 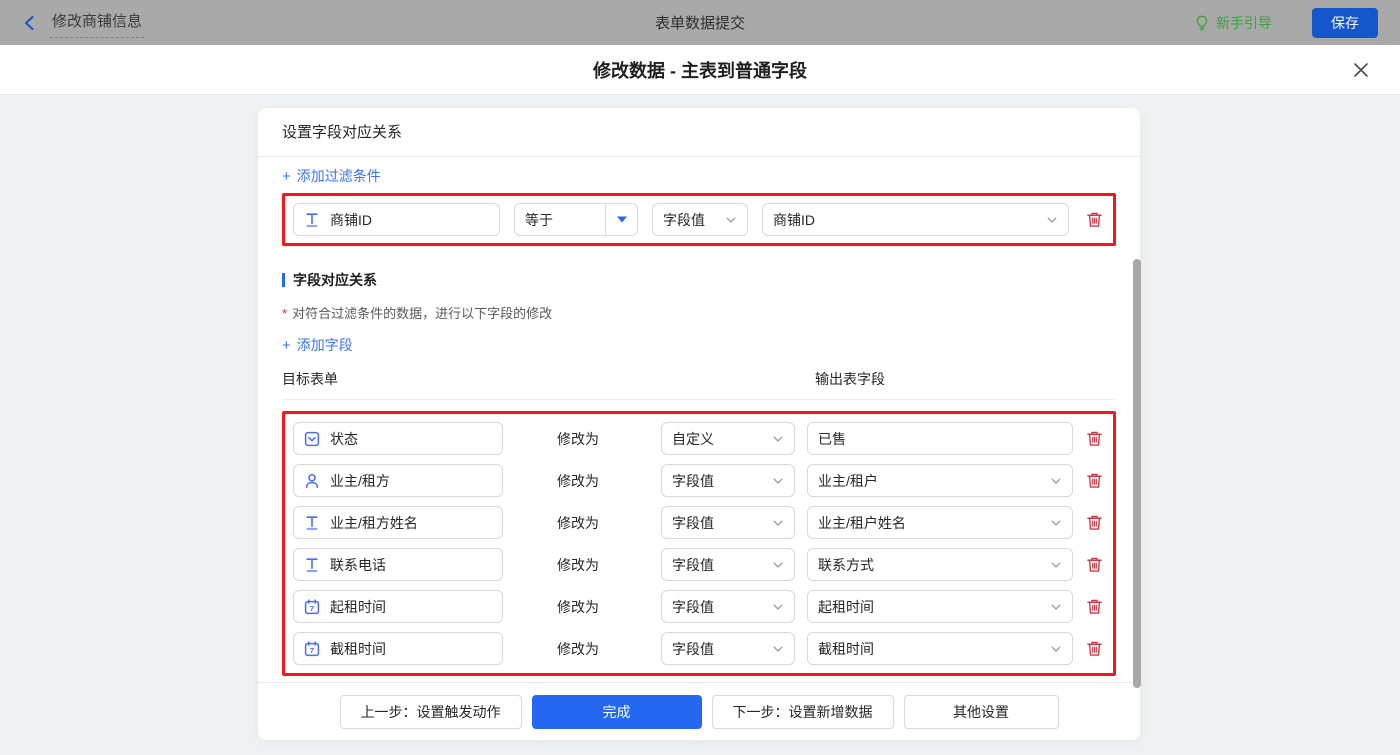 I want to click on next-step-button: 下一步：设置新增数据, so click(x=802, y=711).